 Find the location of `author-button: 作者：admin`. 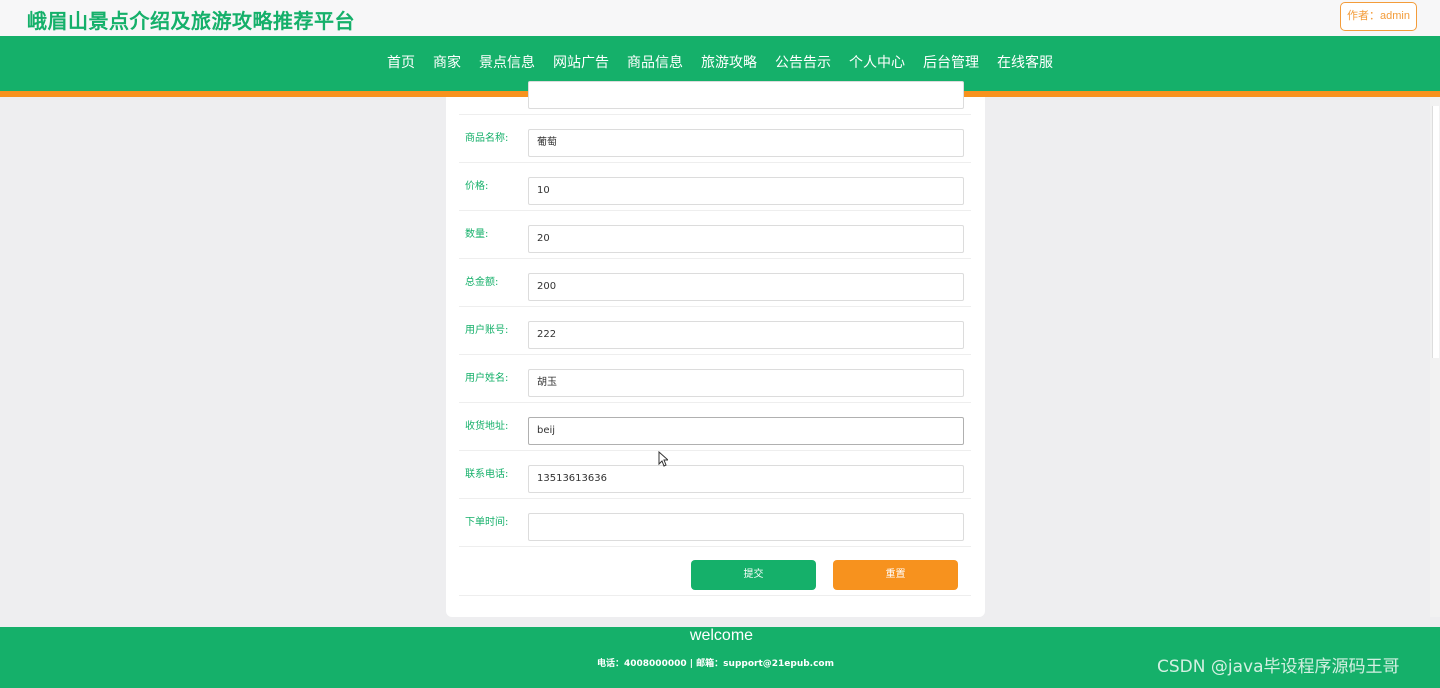

author-button: 作者：admin is located at coordinates (1378, 16).